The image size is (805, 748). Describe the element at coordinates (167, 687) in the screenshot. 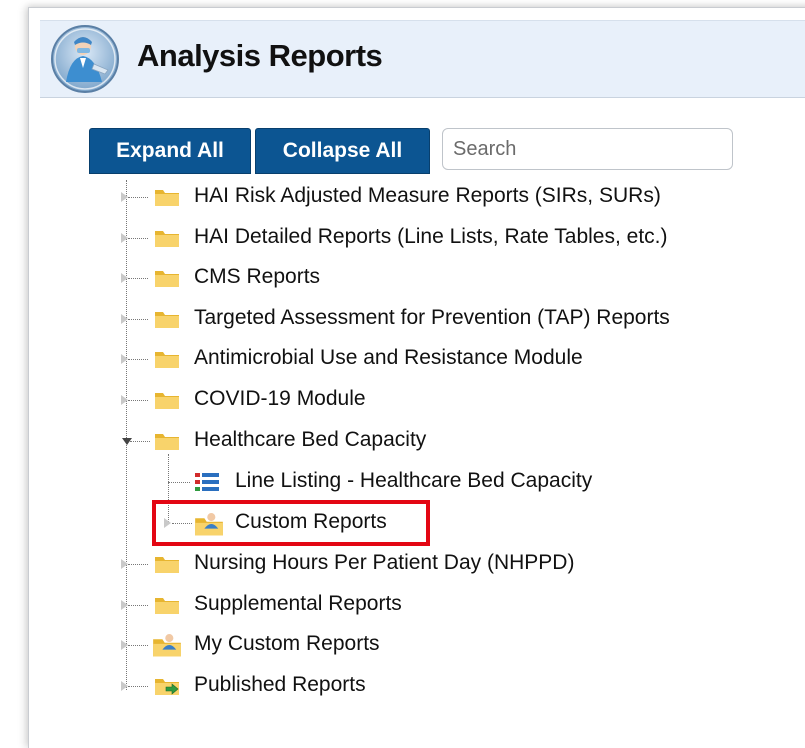

I see `published-folder-icon` at that location.